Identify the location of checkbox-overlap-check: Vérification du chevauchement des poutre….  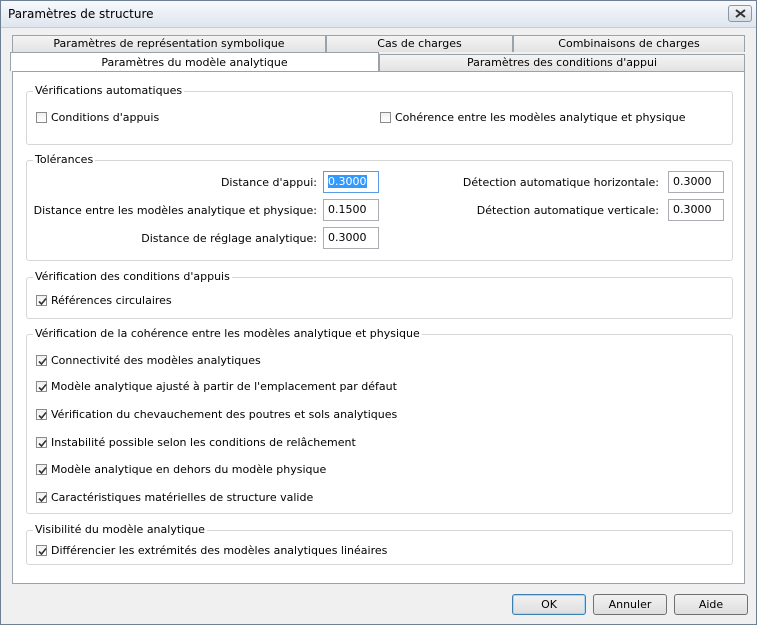
(216, 414).